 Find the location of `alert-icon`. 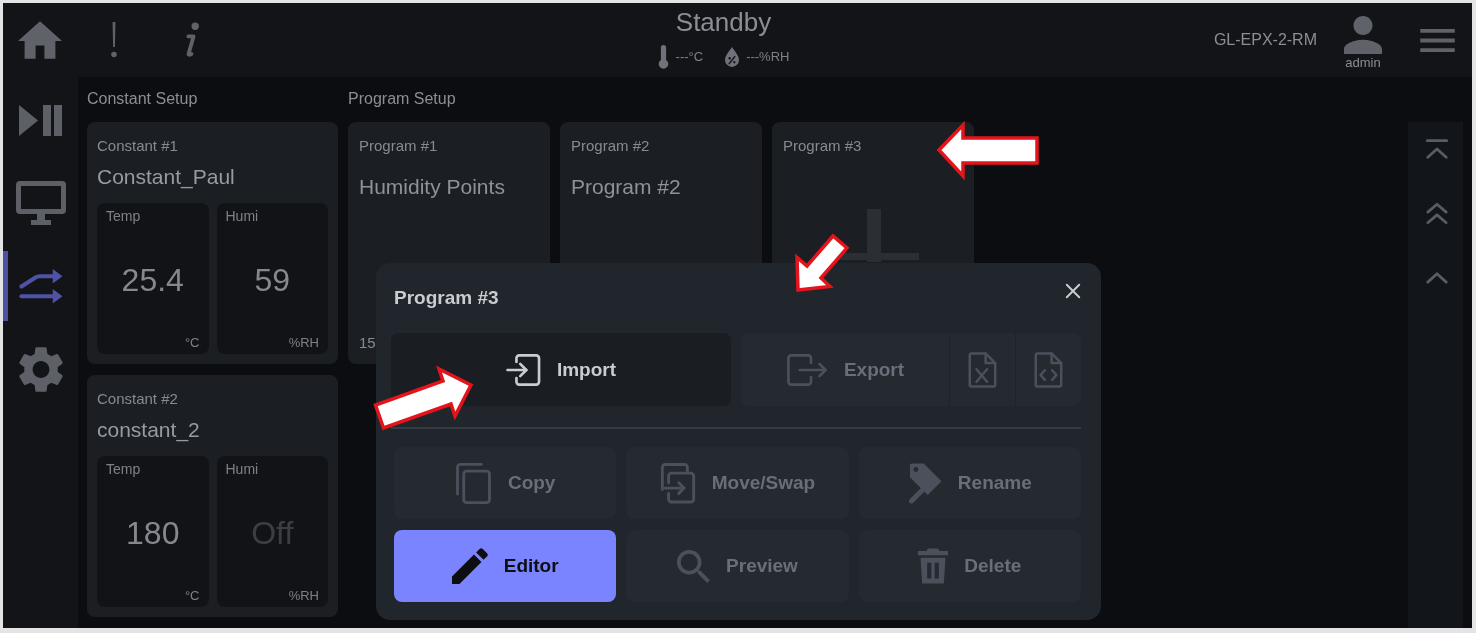

alert-icon is located at coordinates (114, 40).